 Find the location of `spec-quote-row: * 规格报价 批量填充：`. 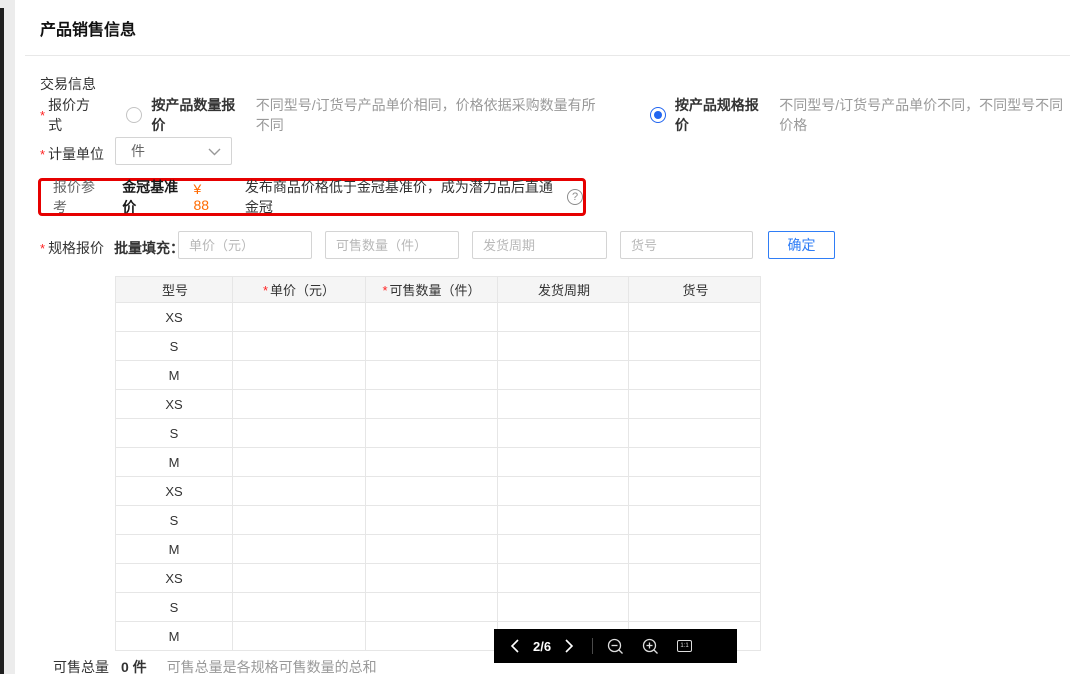

spec-quote-row: * 规格报价 批量填充： is located at coordinates (112, 248).